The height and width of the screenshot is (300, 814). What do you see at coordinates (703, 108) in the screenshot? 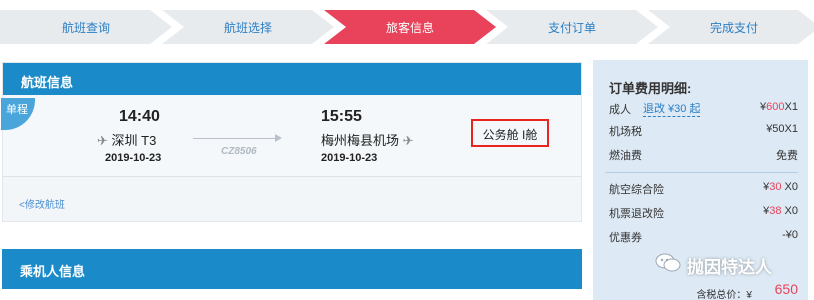
I see `order-row-adult: 成人 退改 ¥30 起 ¥600X1` at bounding box center [703, 108].